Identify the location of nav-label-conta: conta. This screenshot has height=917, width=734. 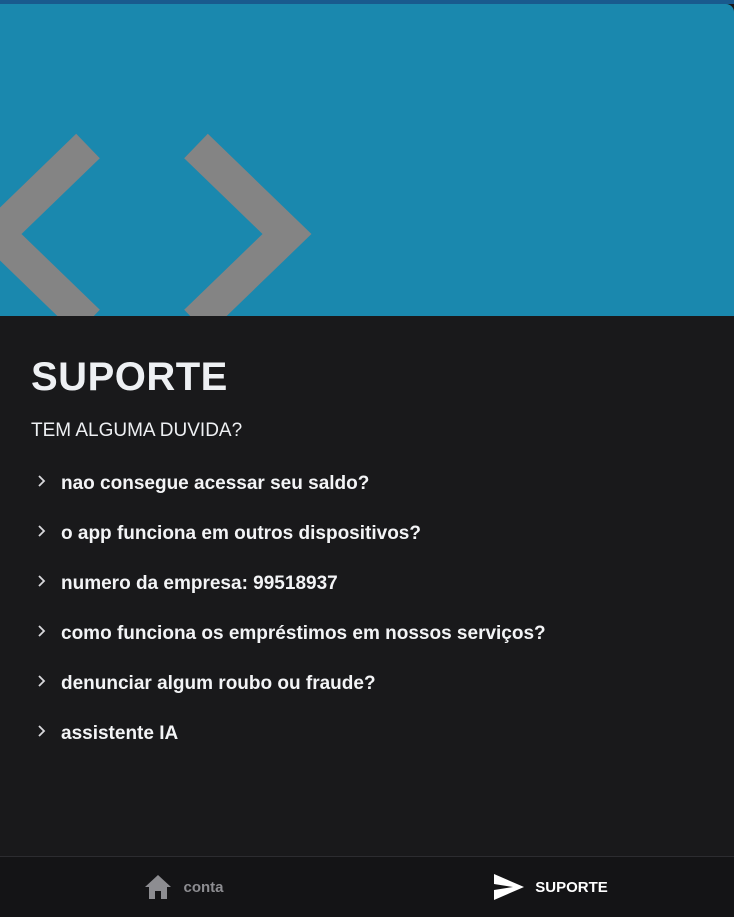
(203, 887).